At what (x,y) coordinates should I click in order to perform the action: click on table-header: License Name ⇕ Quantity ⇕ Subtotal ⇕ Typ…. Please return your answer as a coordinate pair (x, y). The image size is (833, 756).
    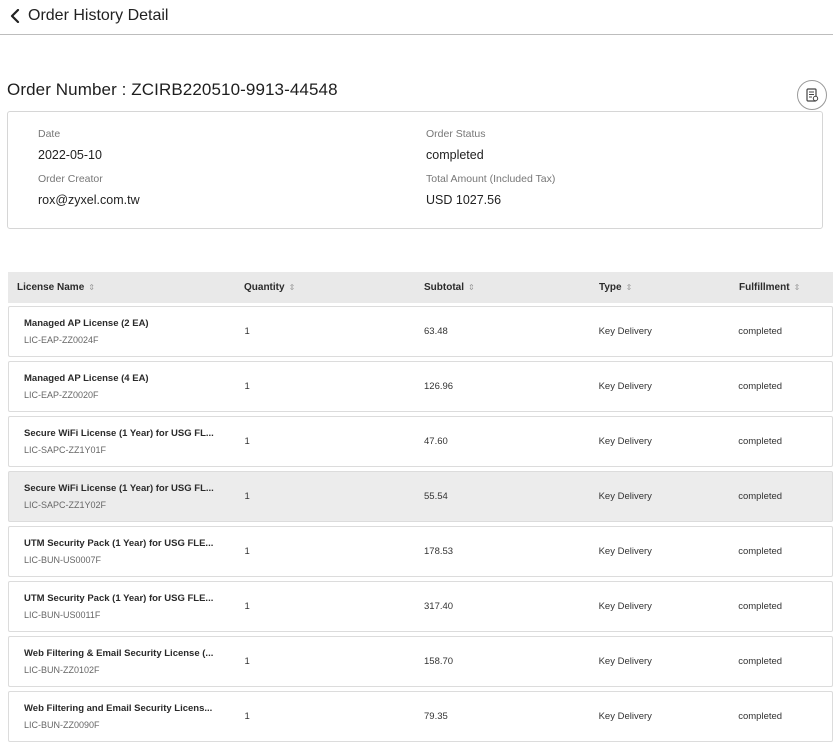
    Looking at the image, I should click on (420, 287).